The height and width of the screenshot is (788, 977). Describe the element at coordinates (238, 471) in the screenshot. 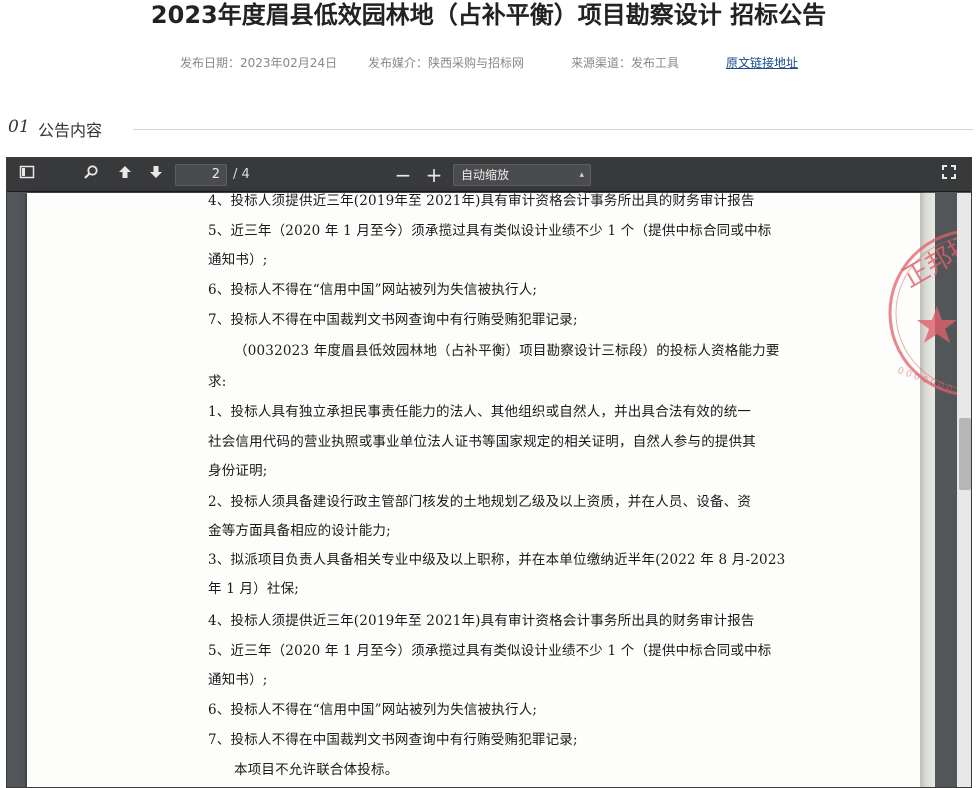

I see `document-line: 身份证明;` at that location.